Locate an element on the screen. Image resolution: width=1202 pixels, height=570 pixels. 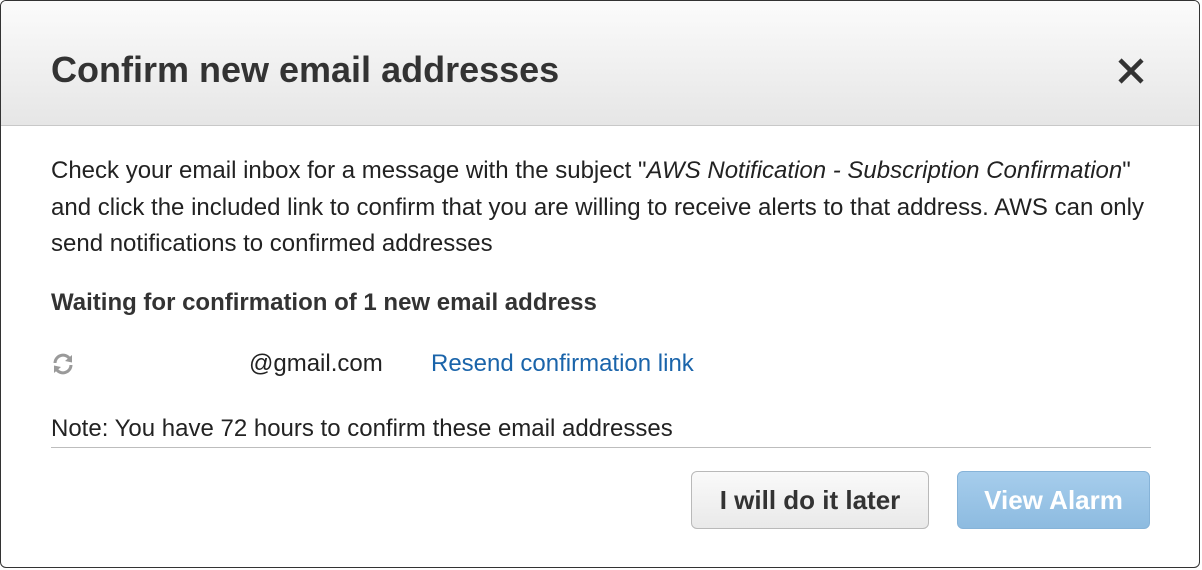
resend-confirmation-link: Resend confirmation link is located at coordinates (562, 364).